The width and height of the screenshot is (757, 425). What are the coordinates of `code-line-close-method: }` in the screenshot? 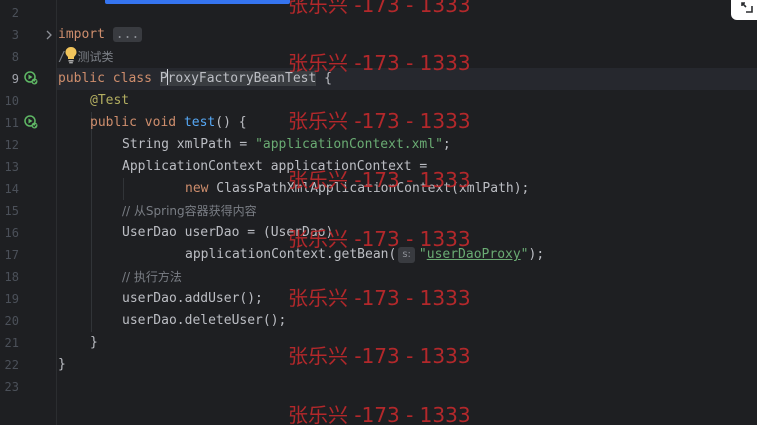 It's located at (94, 343).